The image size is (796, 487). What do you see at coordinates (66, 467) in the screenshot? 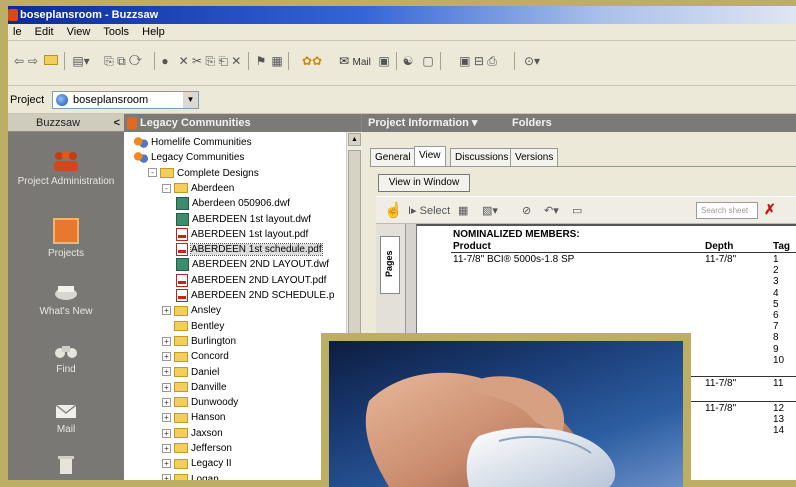
I see `sidebar-item-recycle-bin` at bounding box center [66, 467].